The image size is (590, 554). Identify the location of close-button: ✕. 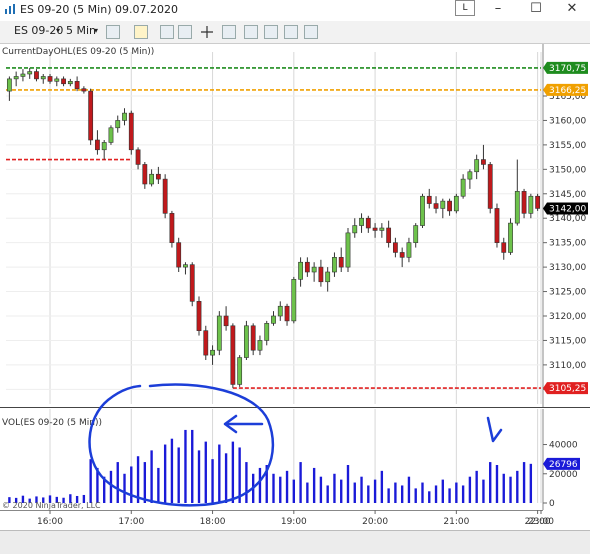
(572, 9).